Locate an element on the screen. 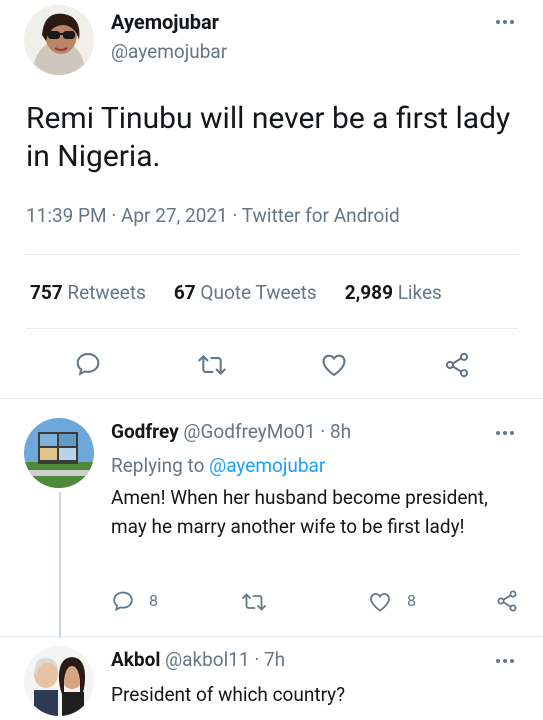 This screenshot has height=720, width=543. retweets-count: 757 is located at coordinates (46, 292).